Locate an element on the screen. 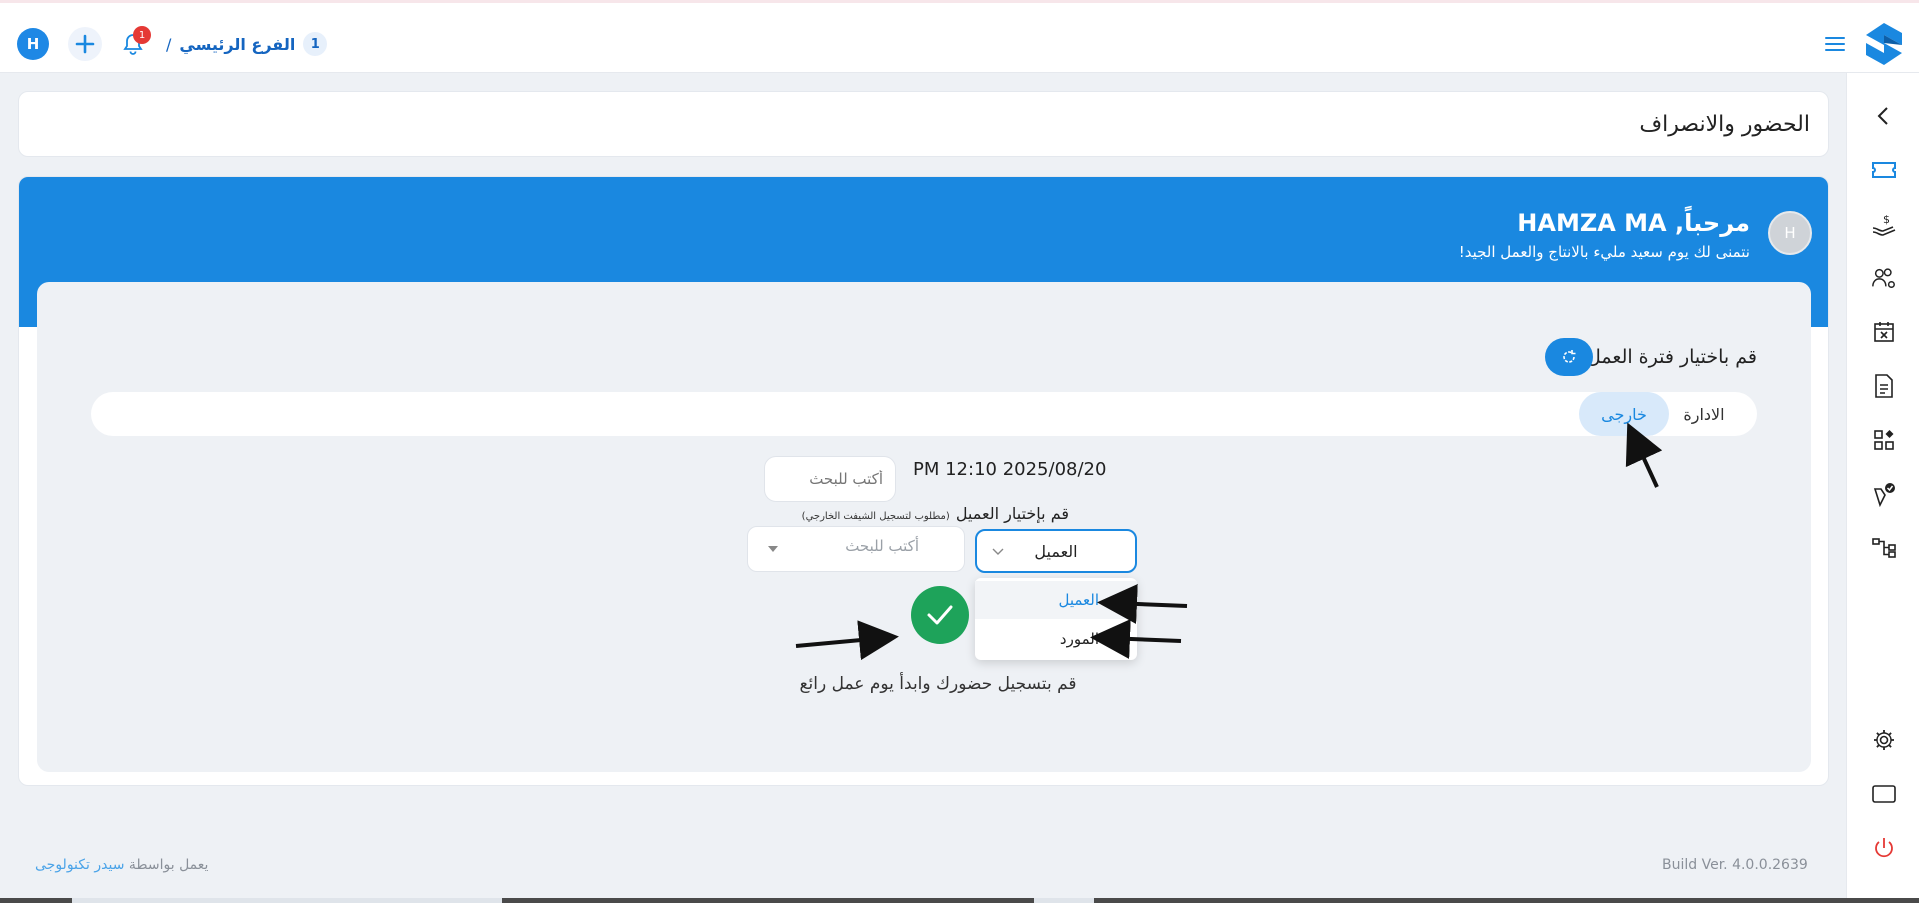 The height and width of the screenshot is (903, 1919). attendance-message: قم بتسجيل حضورك وابدأ يوم عمل رائع is located at coordinates (938, 684).